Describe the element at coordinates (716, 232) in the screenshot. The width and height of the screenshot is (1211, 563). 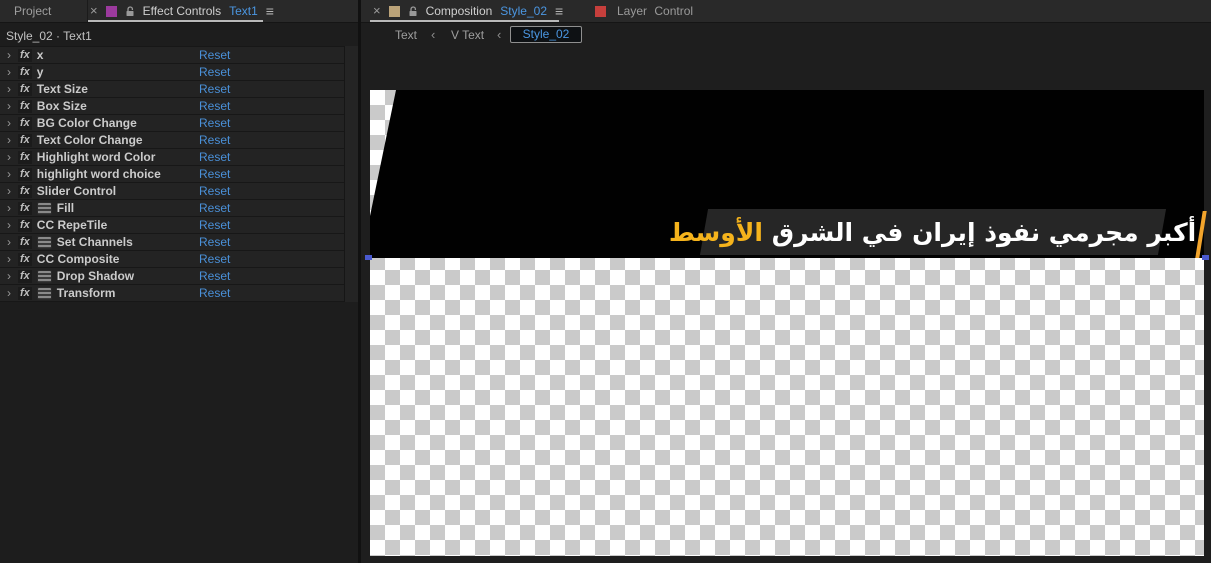
I see `headline-highlight: الأوسط` at that location.